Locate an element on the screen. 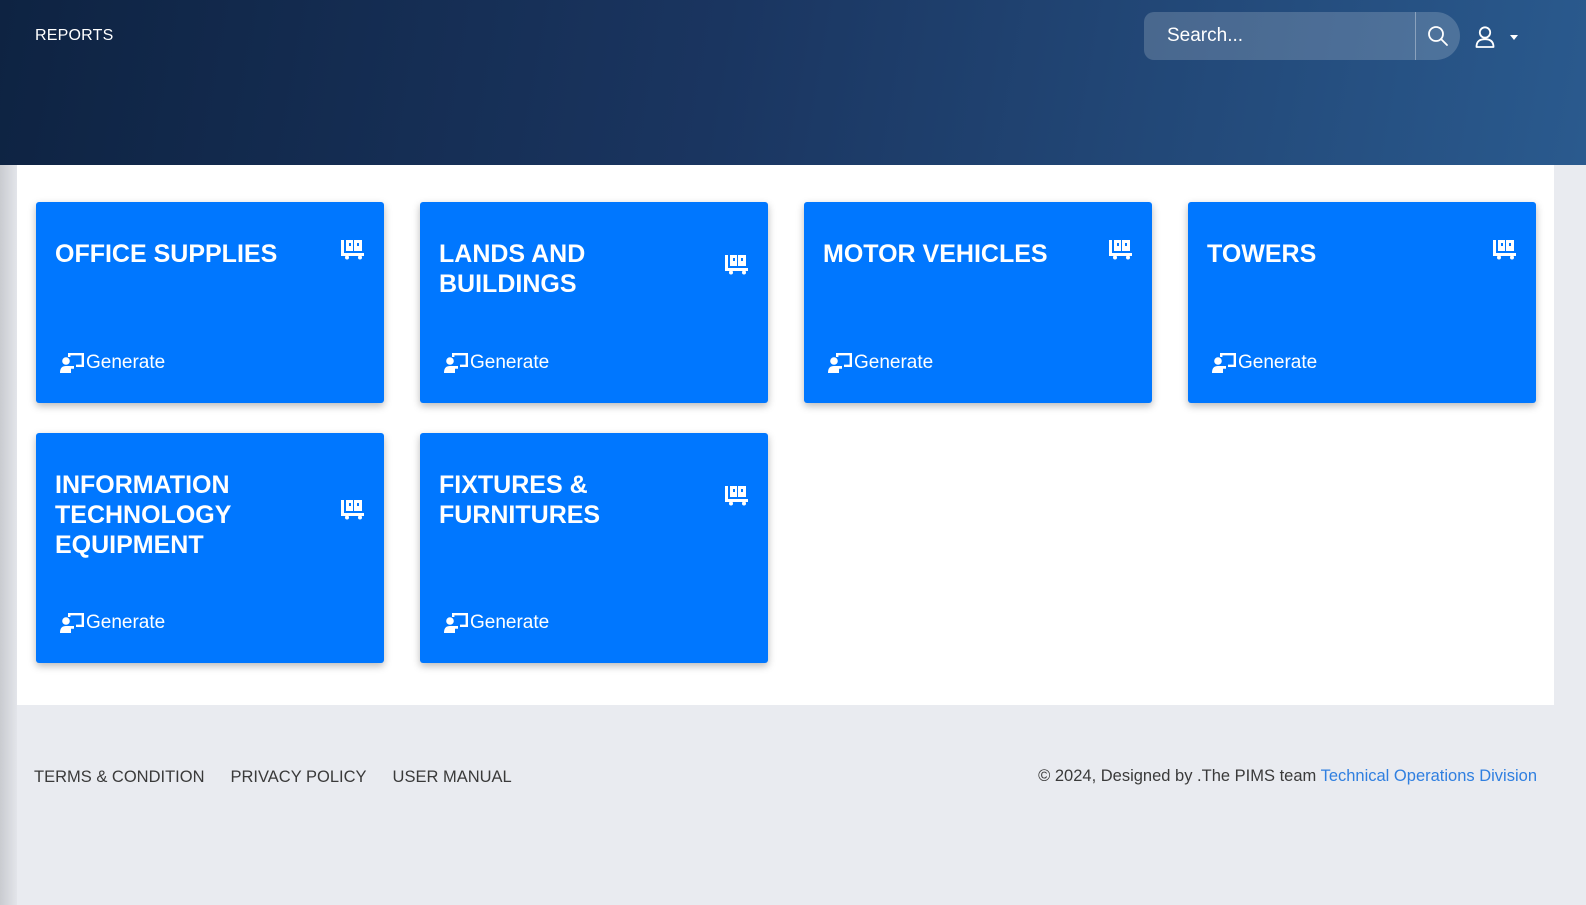 This screenshot has height=905, width=1586. report-card-fixtures-and-furnitures: FIXTURES & FURNITURES Generate is located at coordinates (594, 548).